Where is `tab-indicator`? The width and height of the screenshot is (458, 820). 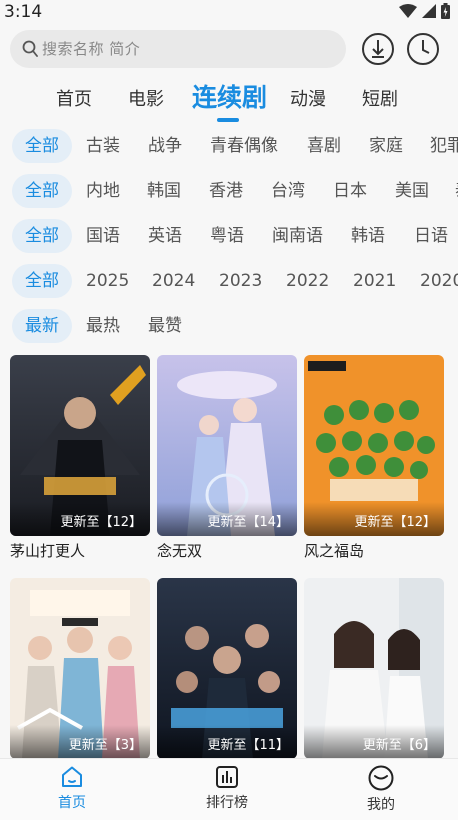
tab-indicator is located at coordinates (228, 120).